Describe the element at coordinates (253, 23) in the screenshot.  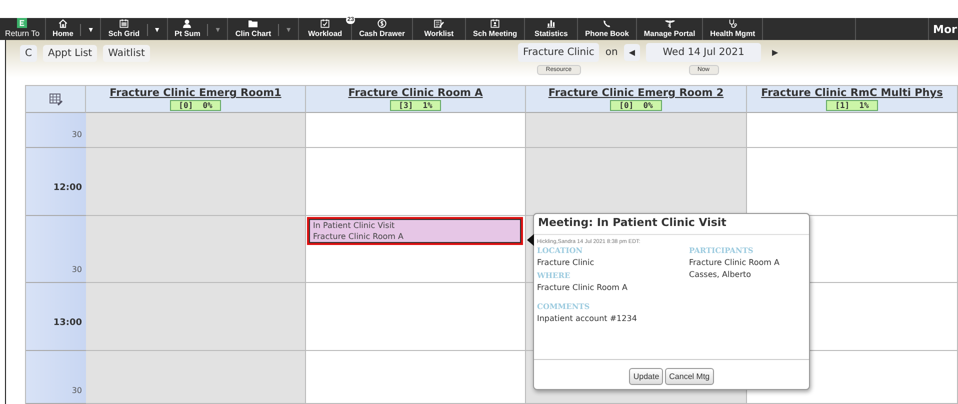
I see `folder-icon` at that location.